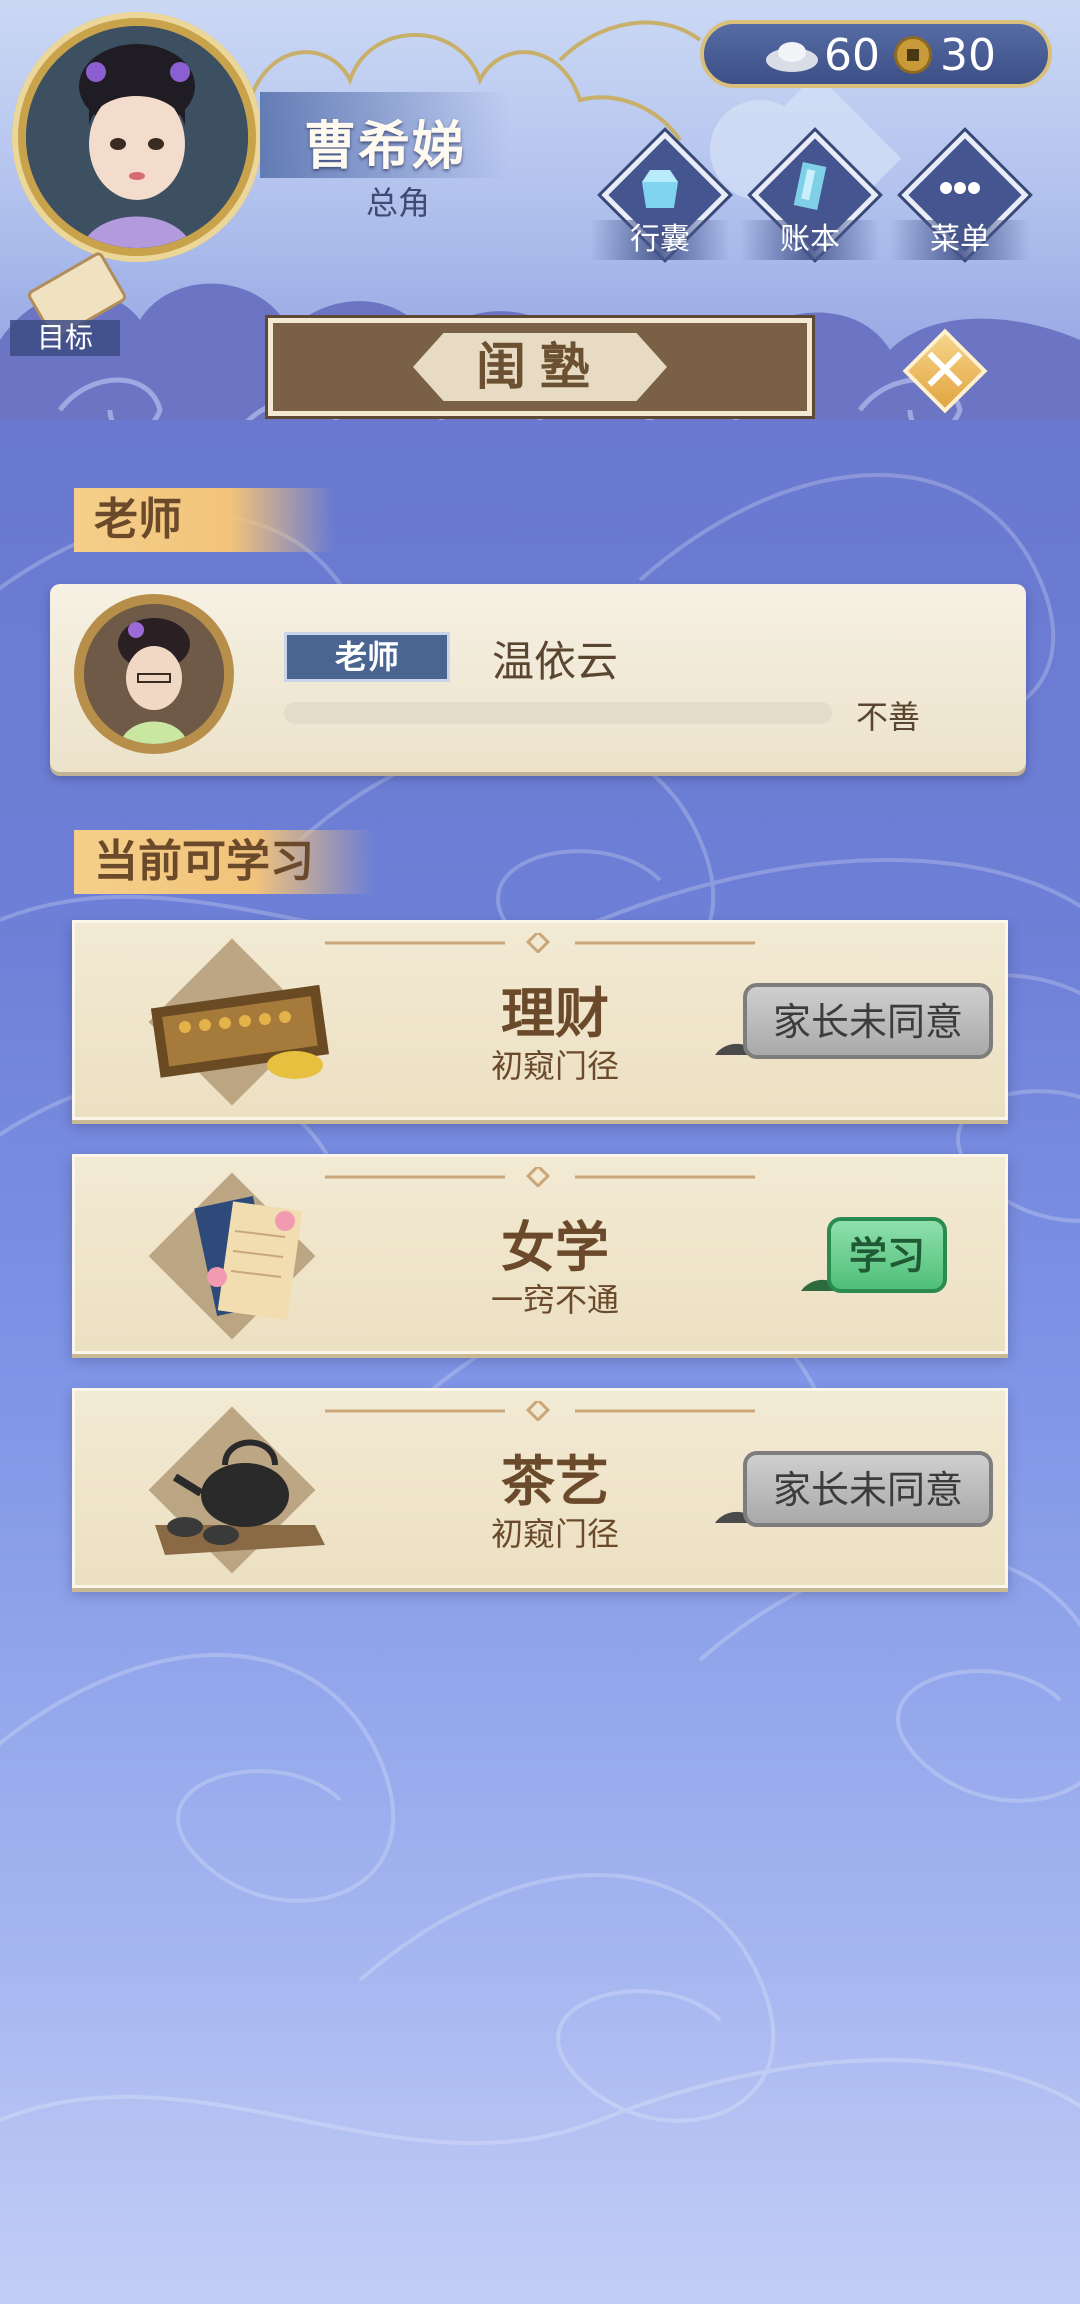  I want to click on silver-amount: 60, so click(852, 55).